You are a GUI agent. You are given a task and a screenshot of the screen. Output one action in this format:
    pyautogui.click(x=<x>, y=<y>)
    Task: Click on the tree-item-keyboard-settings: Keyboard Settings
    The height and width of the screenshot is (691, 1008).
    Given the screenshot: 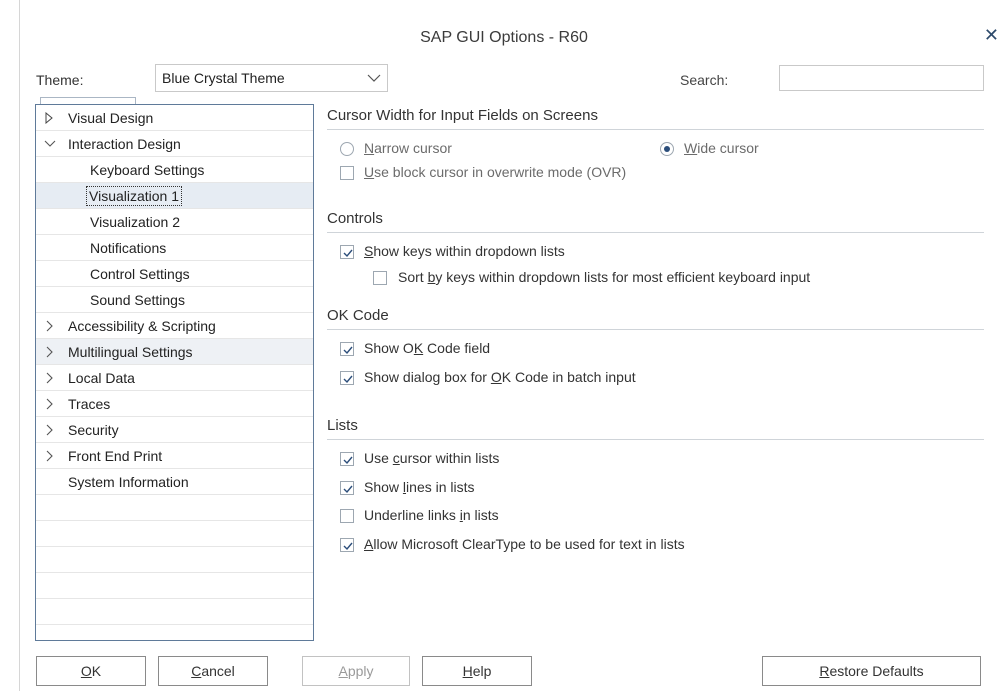 What is the action you would take?
    pyautogui.click(x=174, y=170)
    